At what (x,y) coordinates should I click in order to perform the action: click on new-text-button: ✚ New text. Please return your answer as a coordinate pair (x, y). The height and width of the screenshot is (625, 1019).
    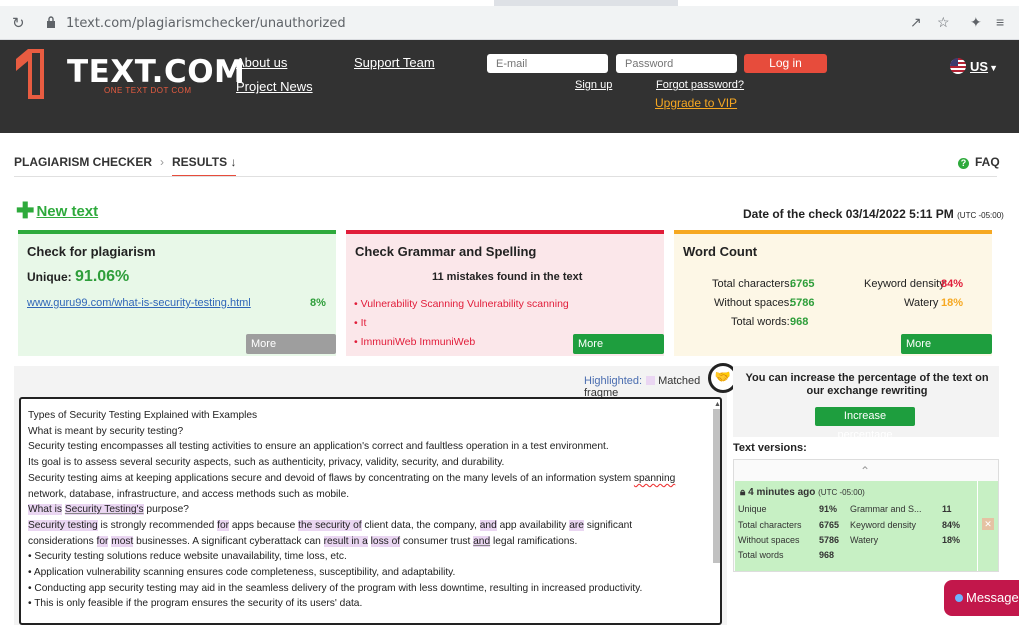
    Looking at the image, I should click on (57, 211).